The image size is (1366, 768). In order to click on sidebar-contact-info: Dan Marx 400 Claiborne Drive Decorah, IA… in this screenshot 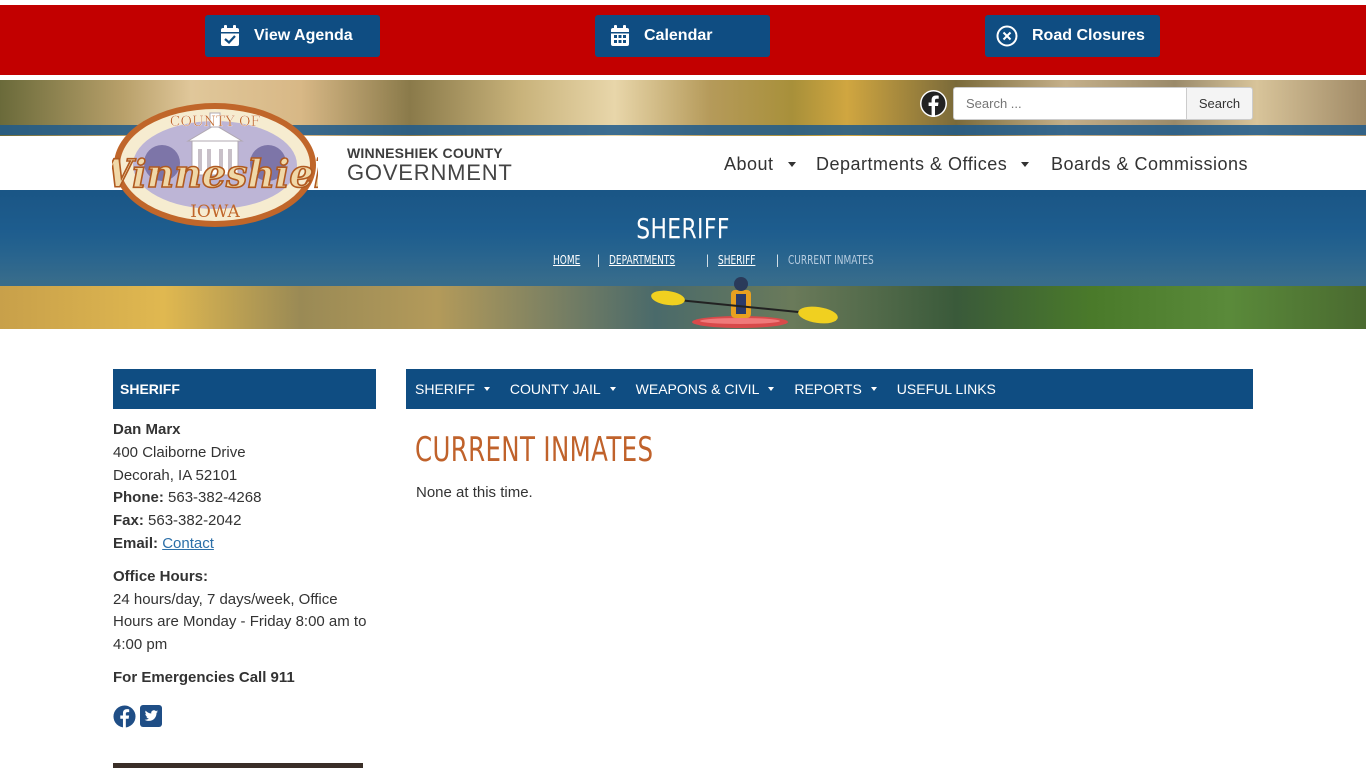, I will do `click(243, 554)`.